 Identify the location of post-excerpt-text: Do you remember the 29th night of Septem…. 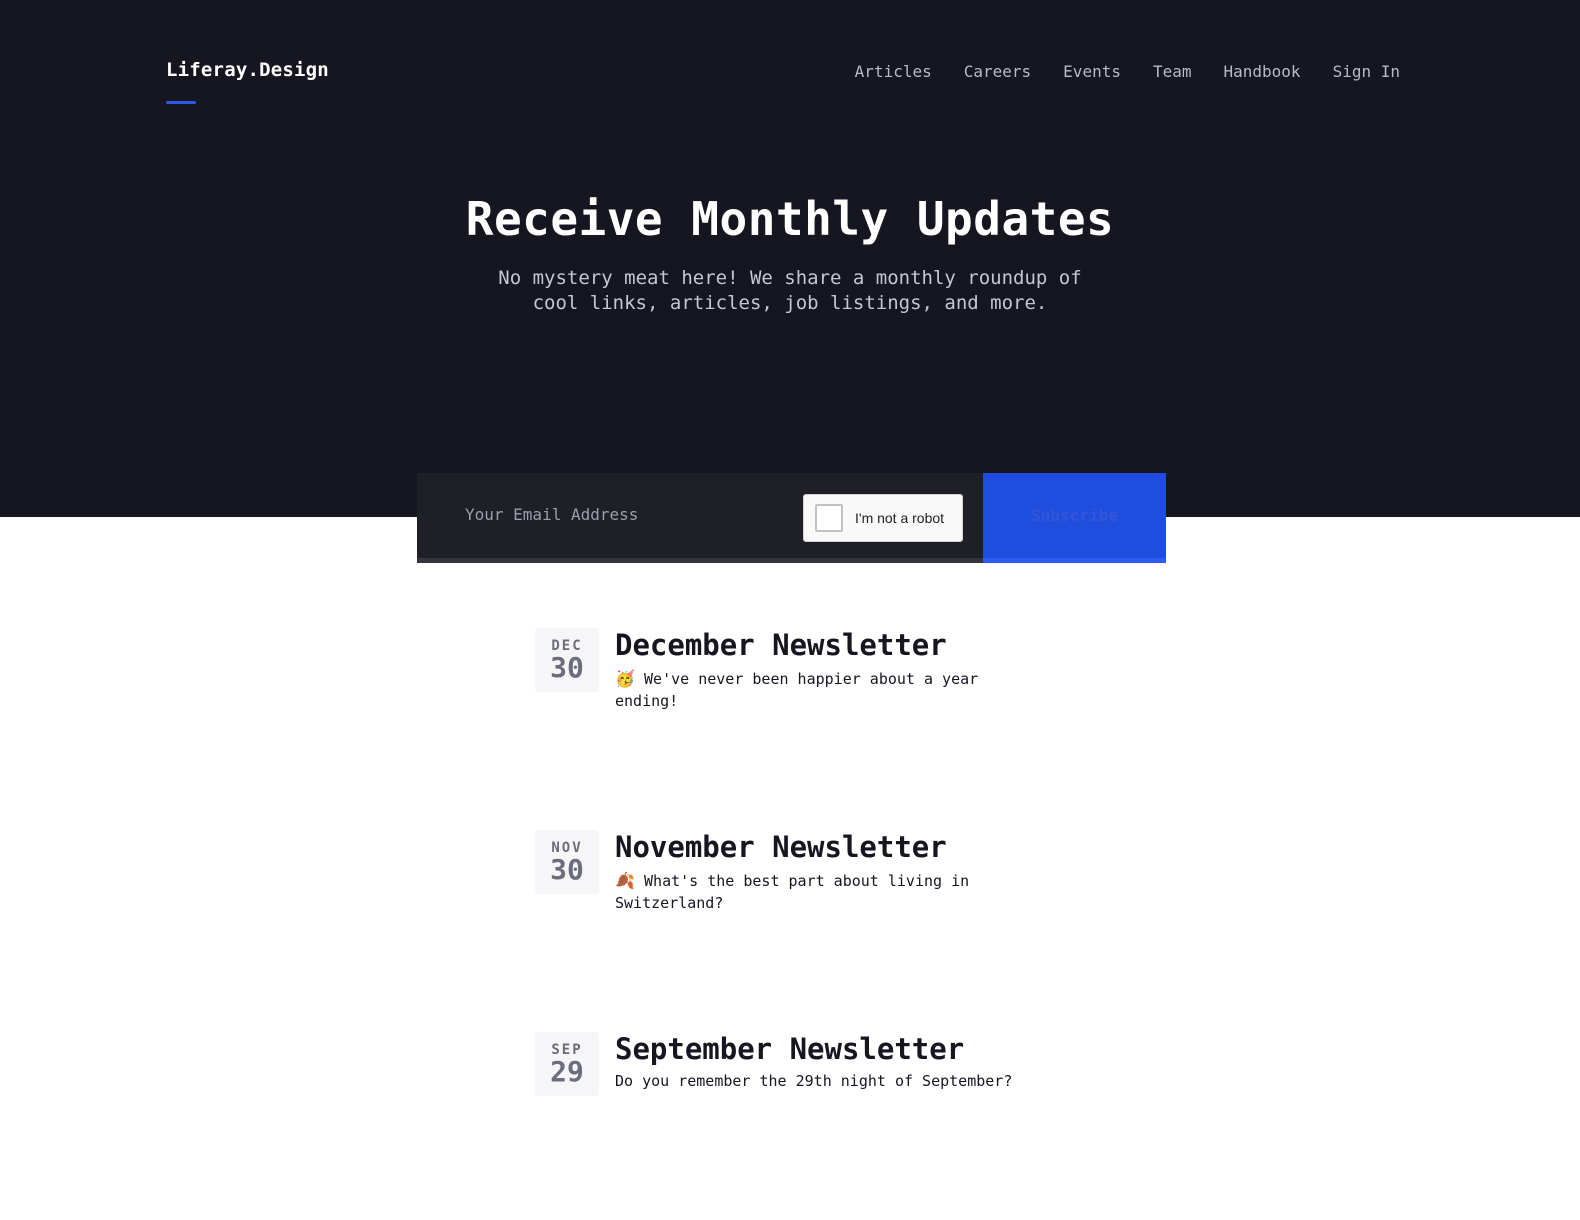
(814, 1081).